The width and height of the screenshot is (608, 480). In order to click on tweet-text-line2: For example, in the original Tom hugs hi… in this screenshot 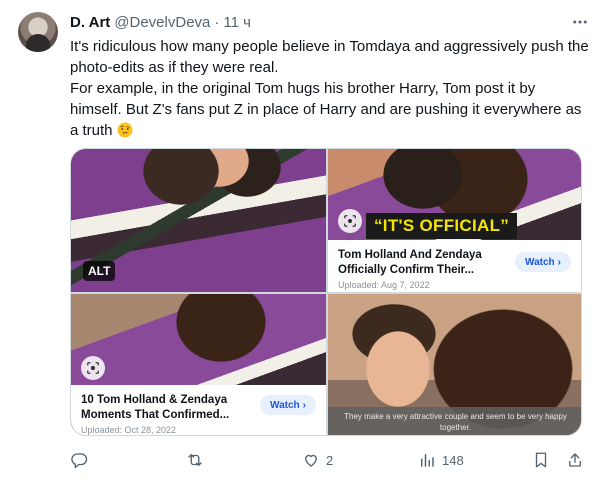, I will do `click(330, 109)`.